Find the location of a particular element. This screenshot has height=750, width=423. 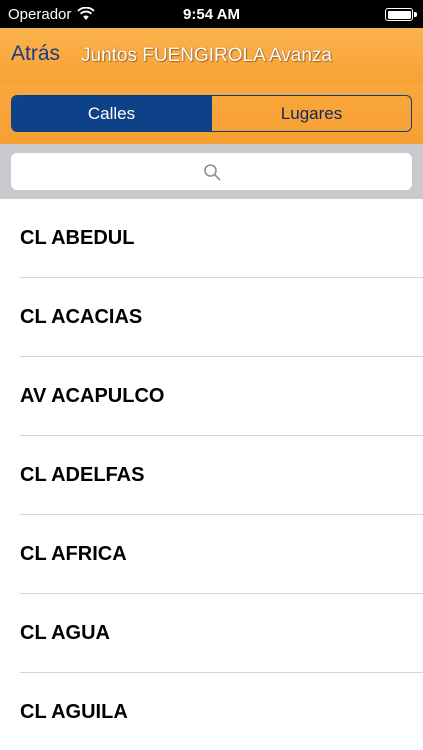

page-title: Juntos FUENGIROLA Avanza is located at coordinates (206, 55).